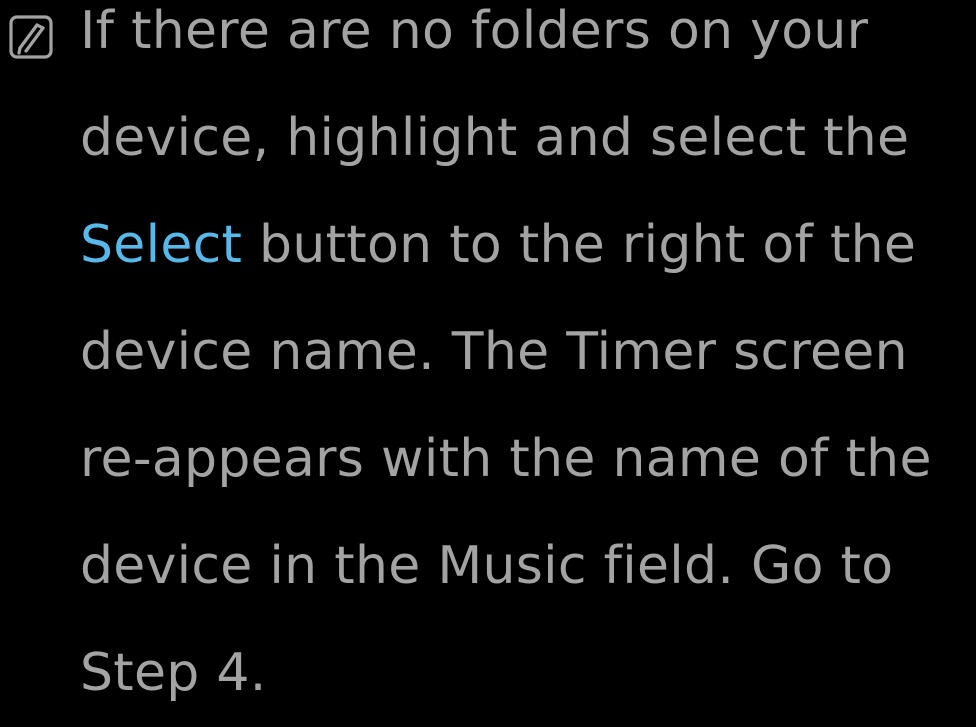 This screenshot has height=727, width=976. Describe the element at coordinates (506, 459) in the screenshot. I see `note-line: re-appears with the name of the` at that location.